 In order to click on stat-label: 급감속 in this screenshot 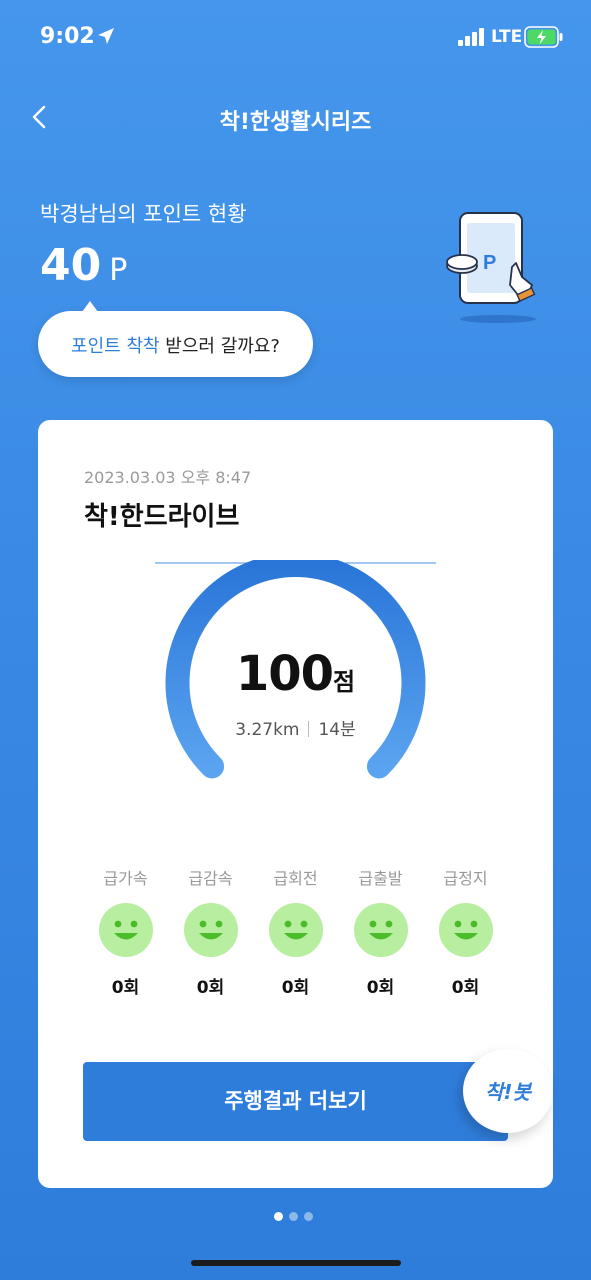, I will do `click(210, 878)`.